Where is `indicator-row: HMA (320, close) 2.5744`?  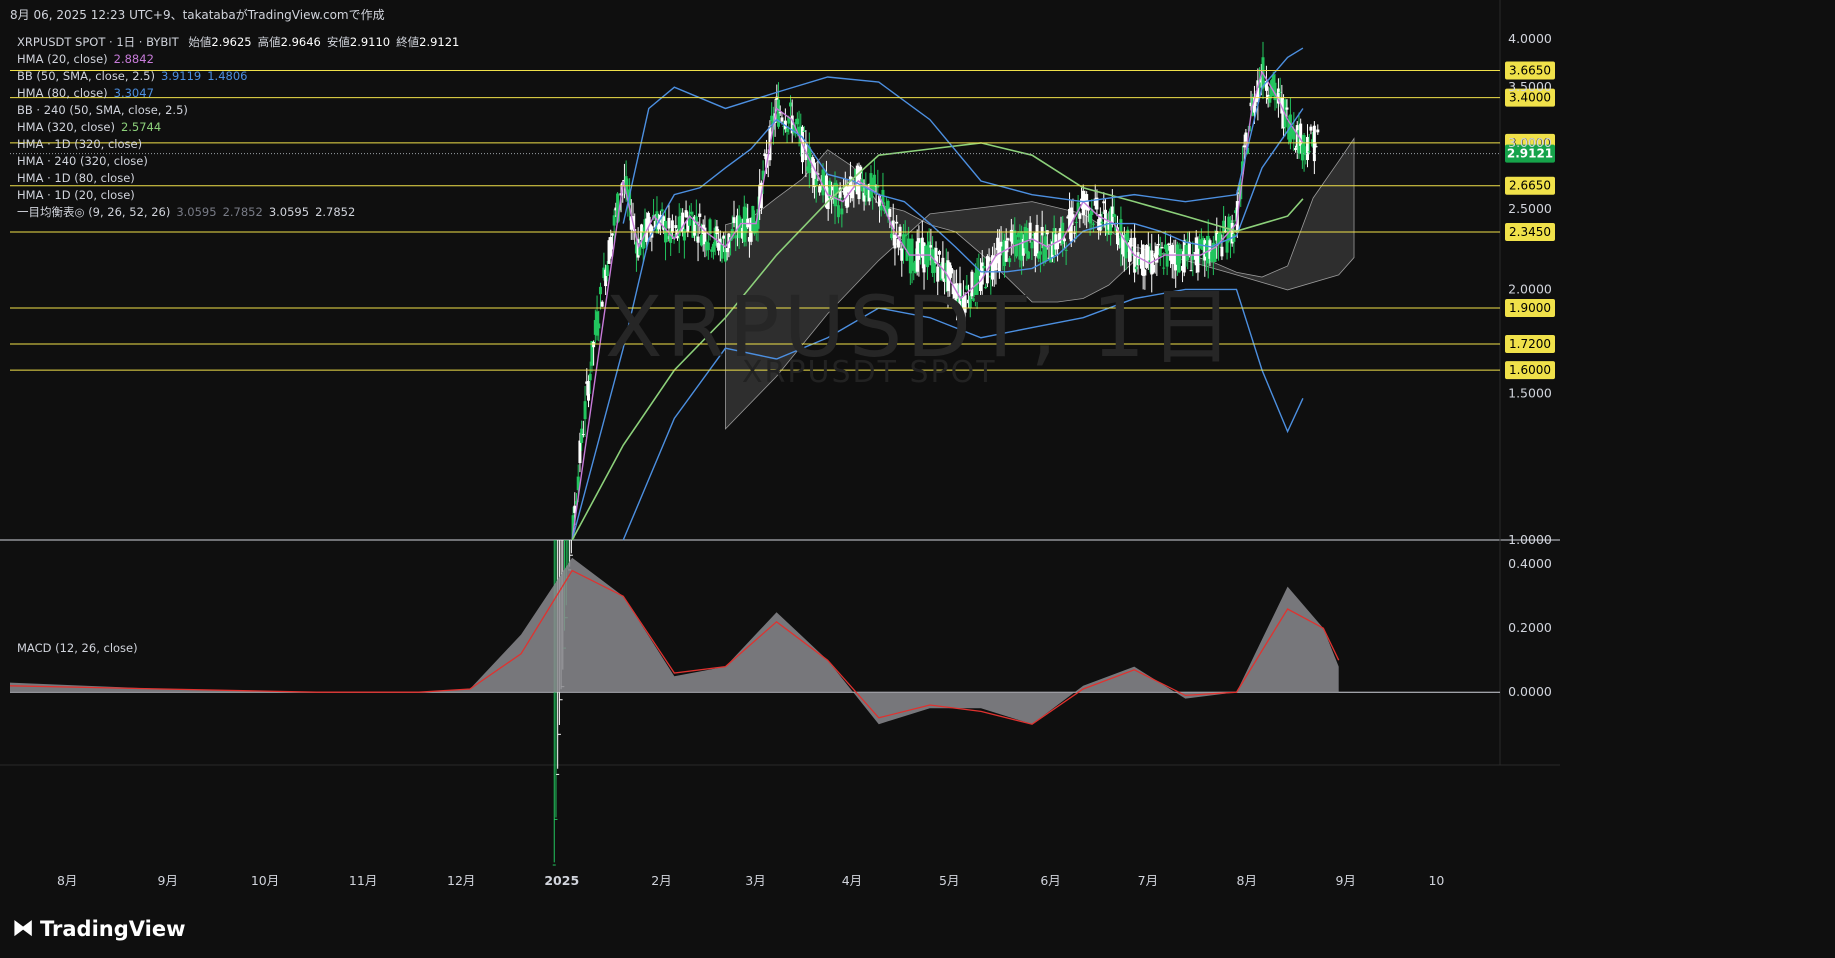 indicator-row: HMA (320, close) 2.5744 is located at coordinates (238, 127).